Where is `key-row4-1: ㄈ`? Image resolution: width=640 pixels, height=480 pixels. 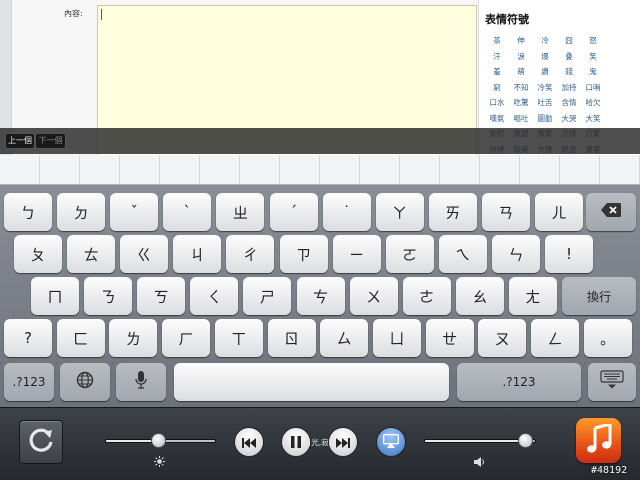 key-row4-1: ㄈ is located at coordinates (80, 338).